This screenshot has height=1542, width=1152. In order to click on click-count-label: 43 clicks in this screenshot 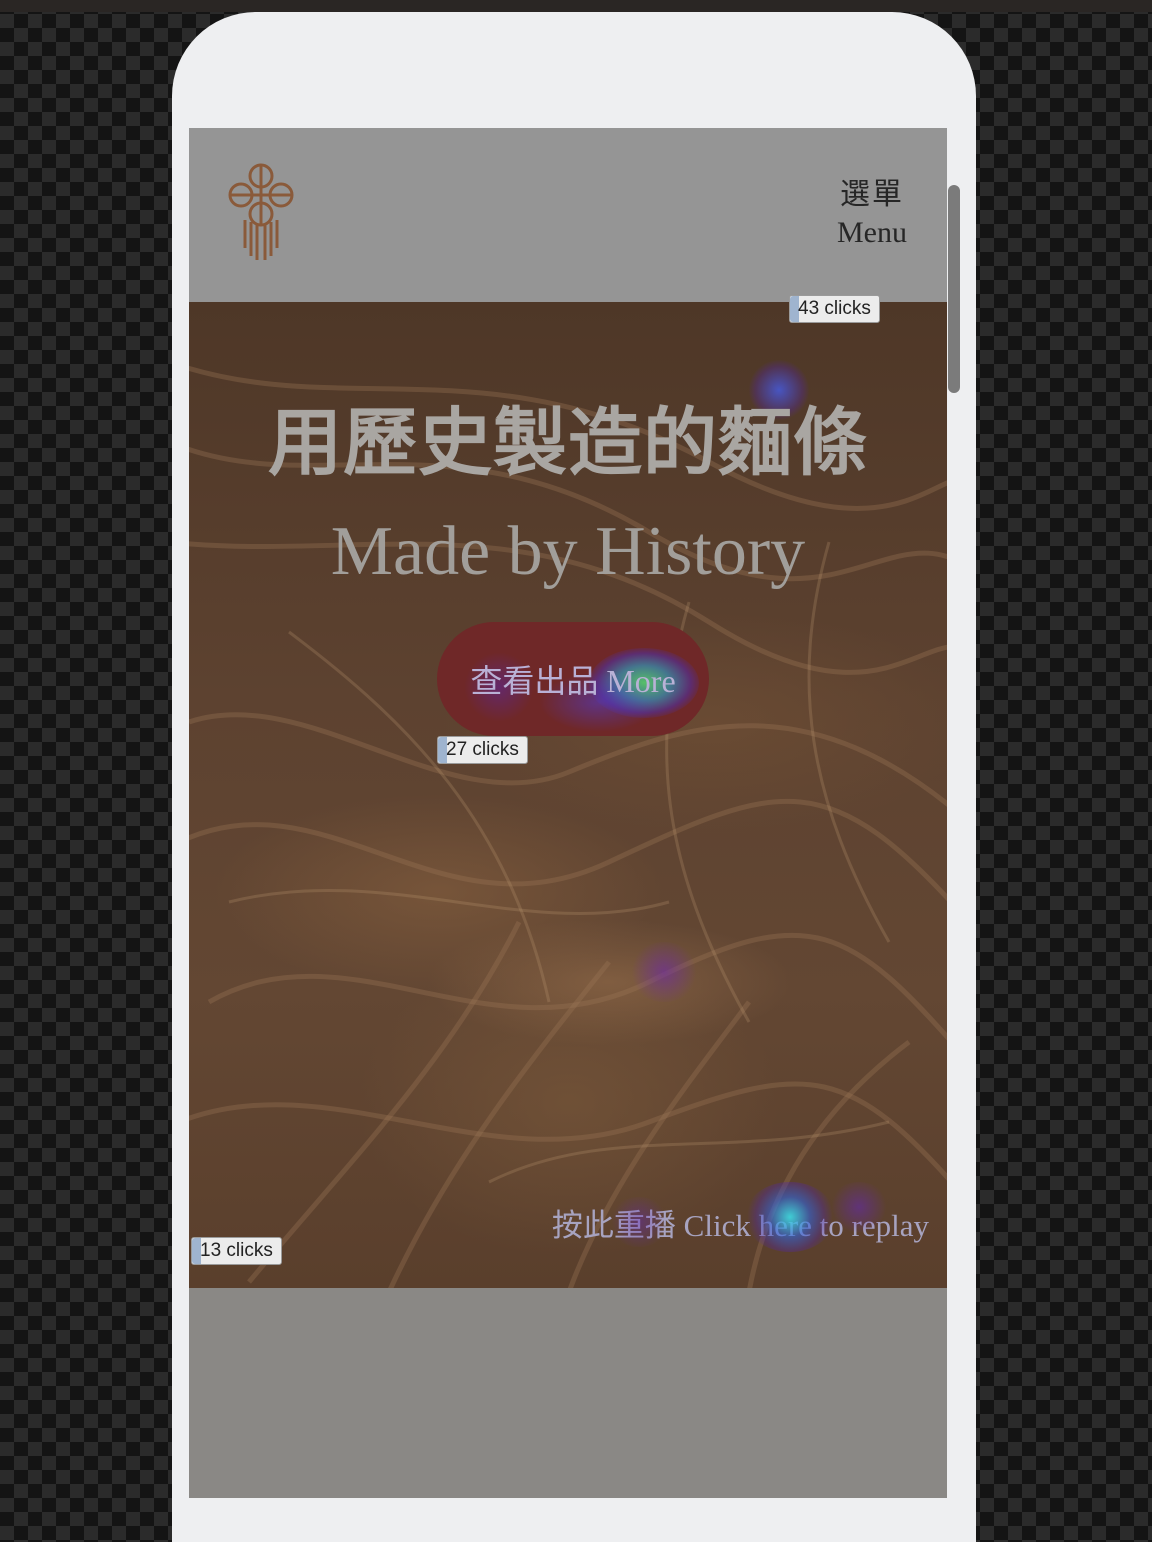, I will do `click(834, 308)`.